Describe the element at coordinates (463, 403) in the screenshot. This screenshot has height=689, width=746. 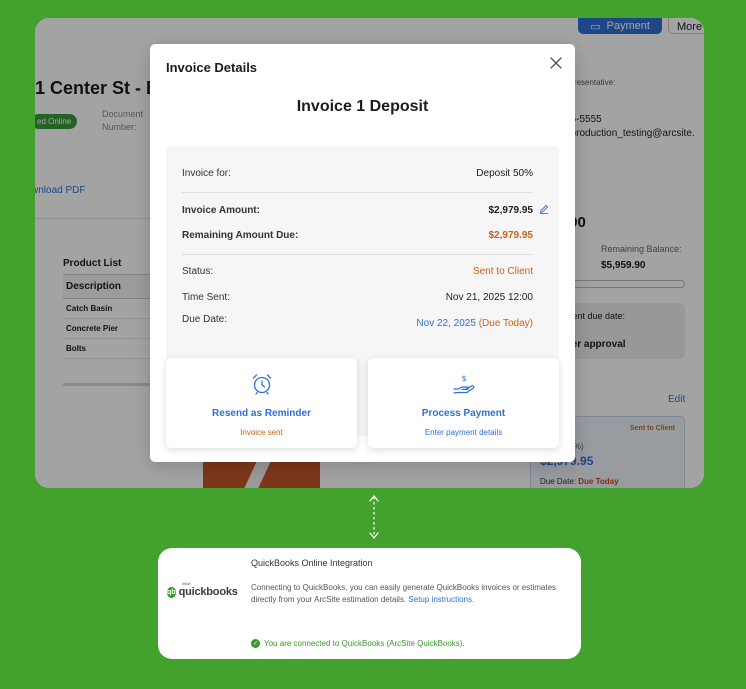
I see `process-payment-card: $ Process Payment Enter payment details` at that location.